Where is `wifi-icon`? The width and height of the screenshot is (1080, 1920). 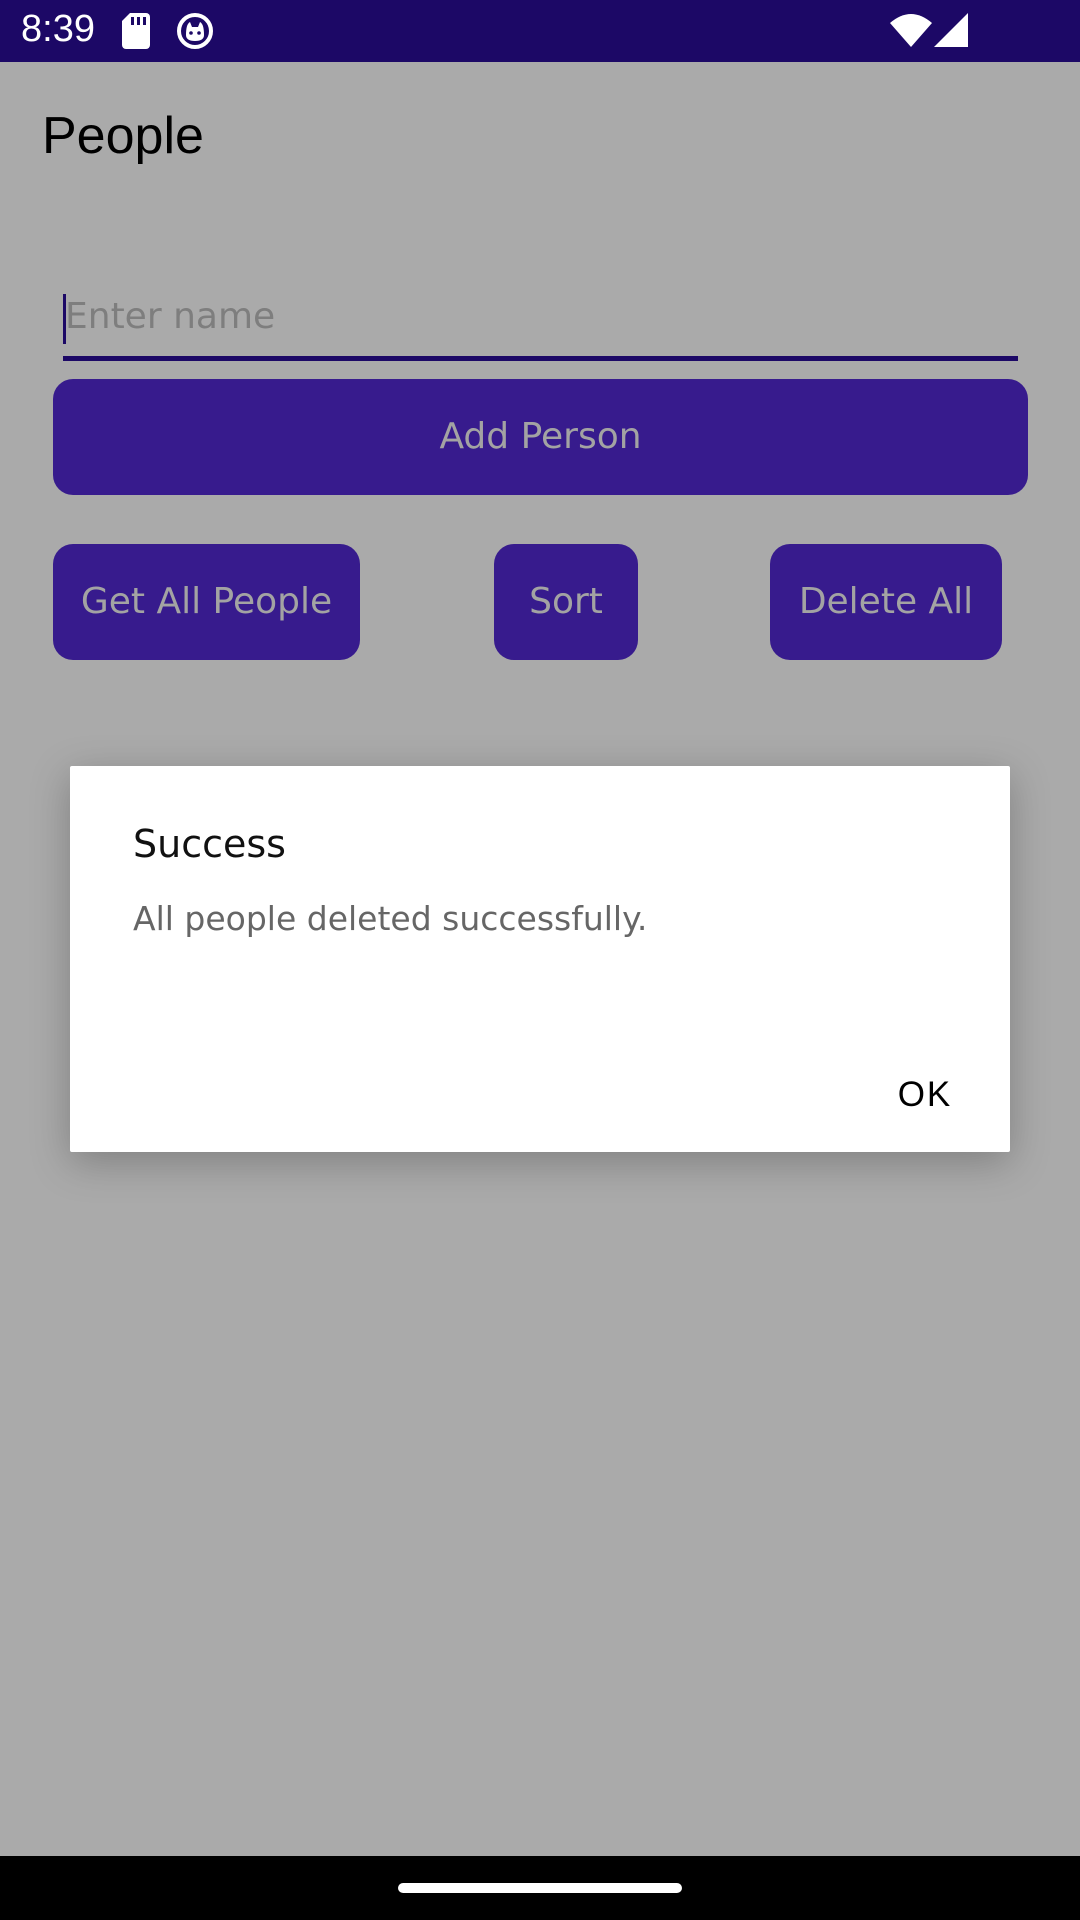
wifi-icon is located at coordinates (911, 30).